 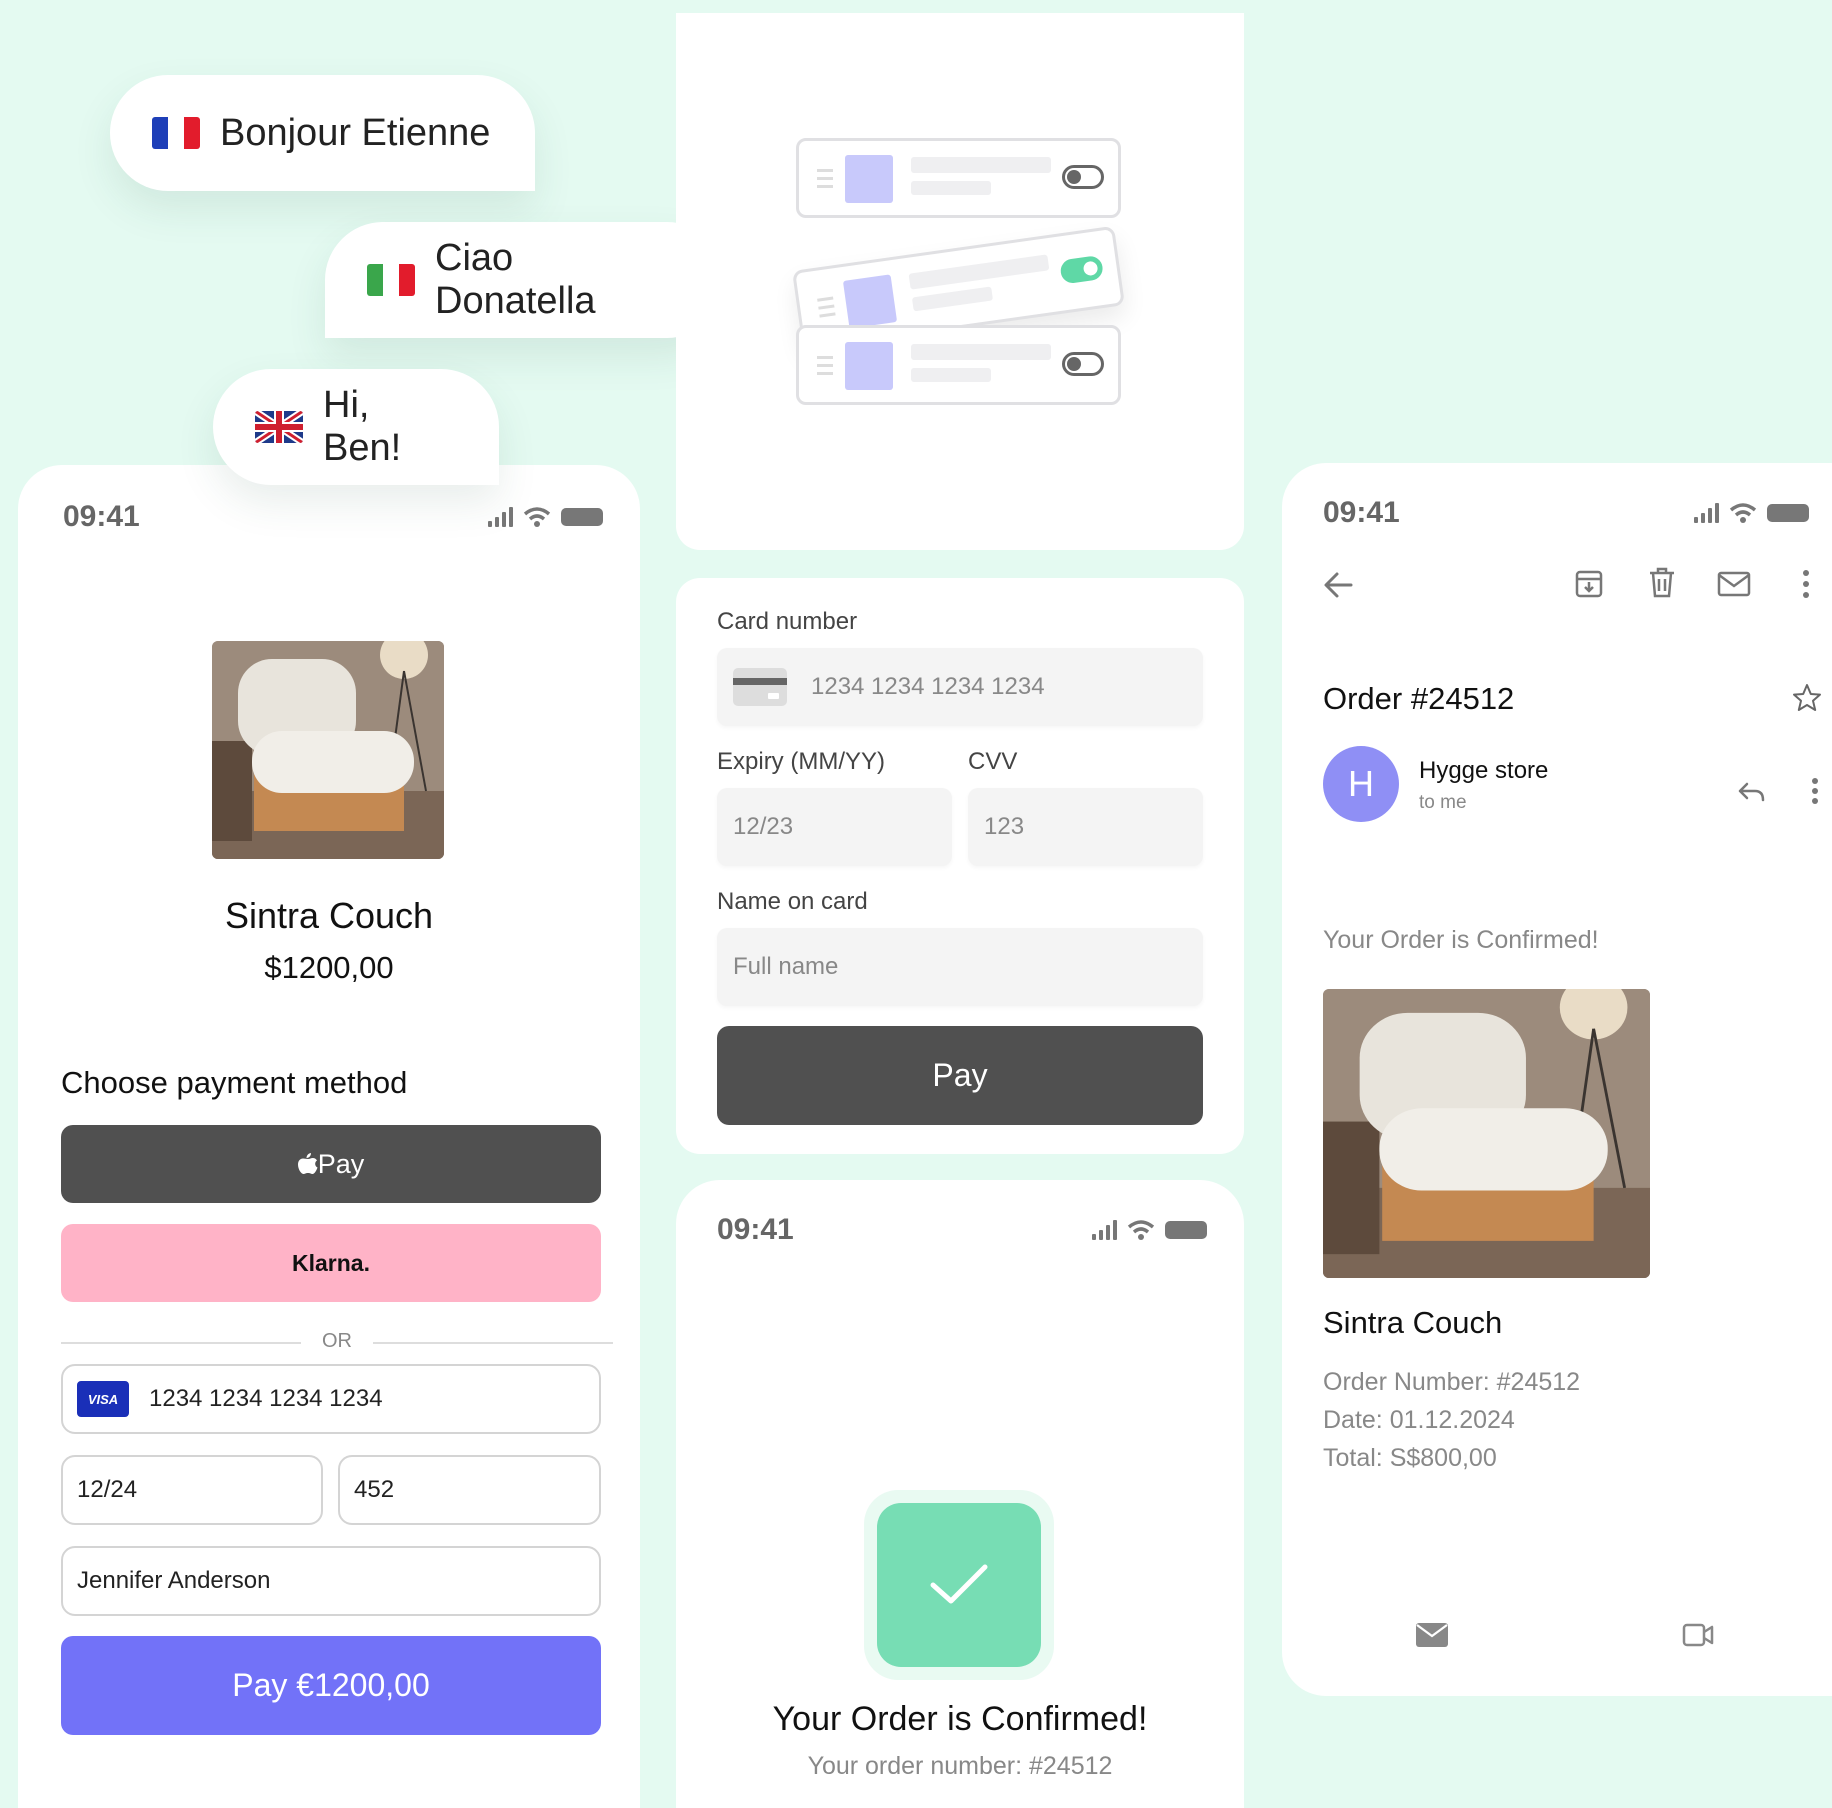 What do you see at coordinates (1410, 1458) in the screenshot?
I see `order-total-line: Total: S$800,00` at bounding box center [1410, 1458].